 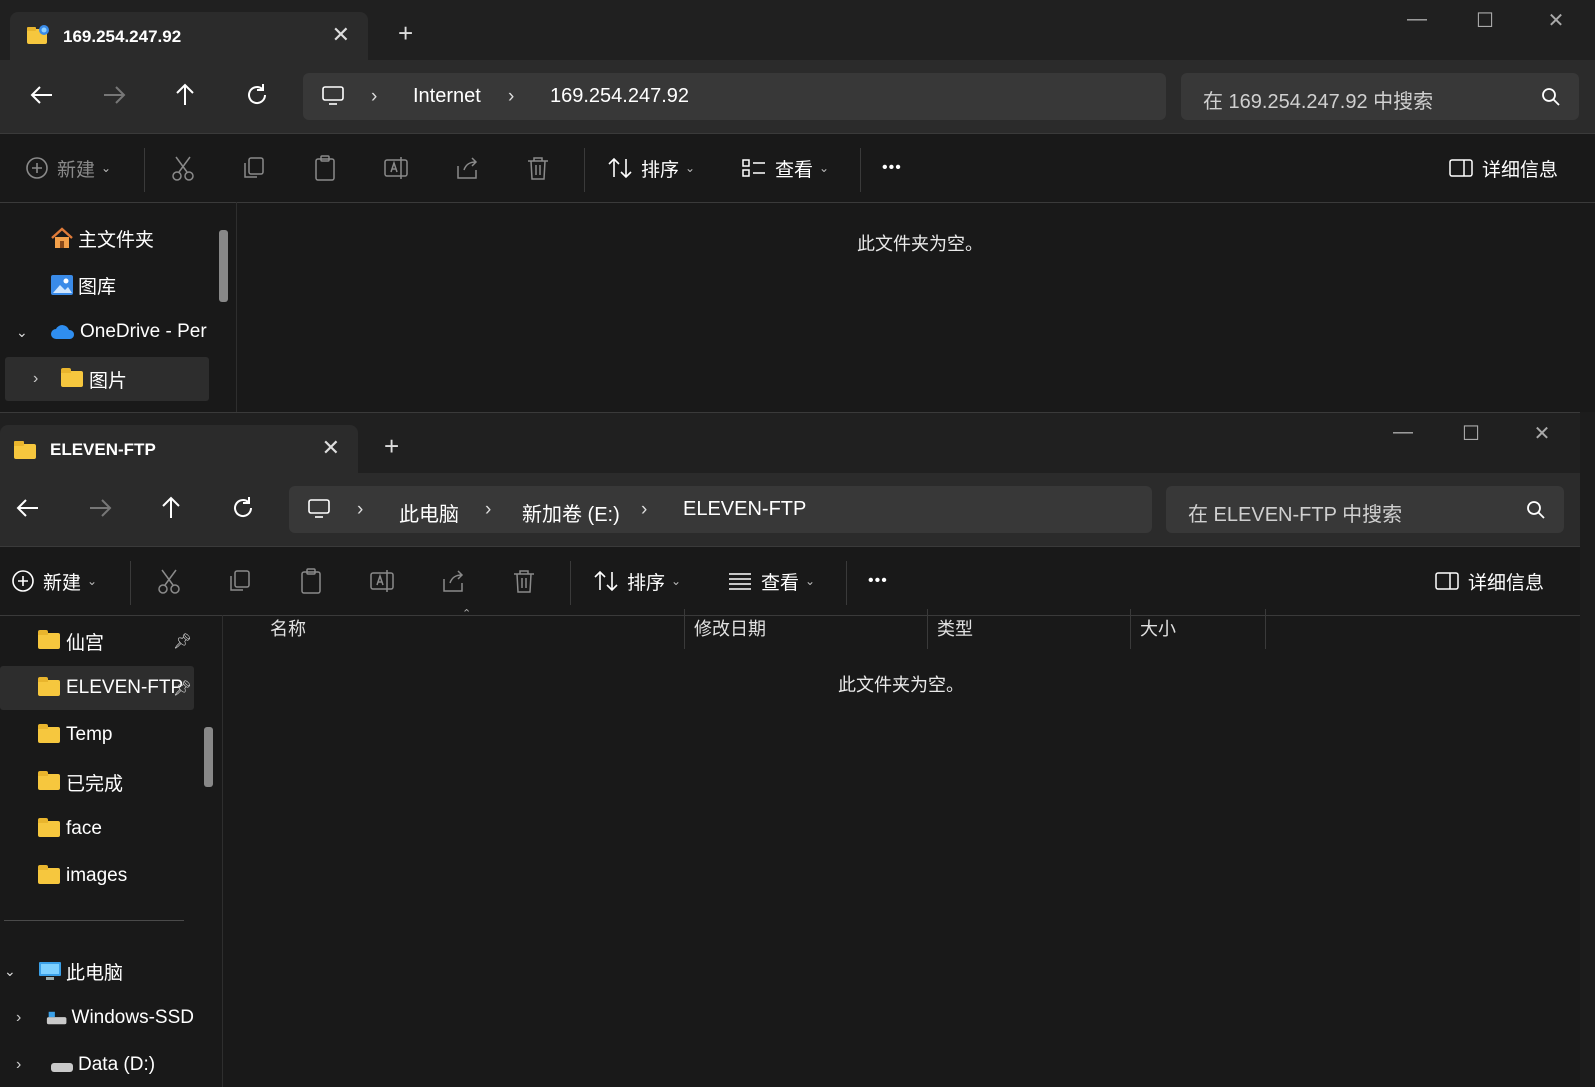 I want to click on drive-icon, so click(x=57, y=1018).